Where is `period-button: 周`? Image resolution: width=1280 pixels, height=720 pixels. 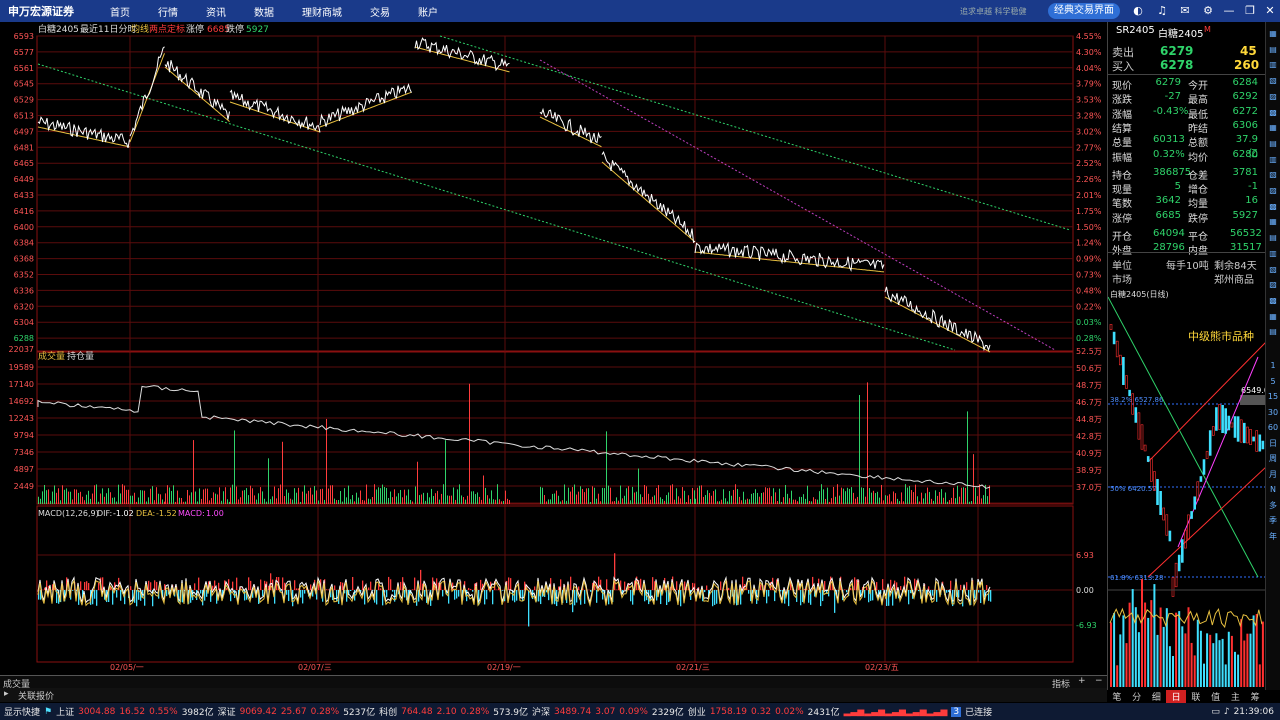
period-button: 周 is located at coordinates (1273, 459).